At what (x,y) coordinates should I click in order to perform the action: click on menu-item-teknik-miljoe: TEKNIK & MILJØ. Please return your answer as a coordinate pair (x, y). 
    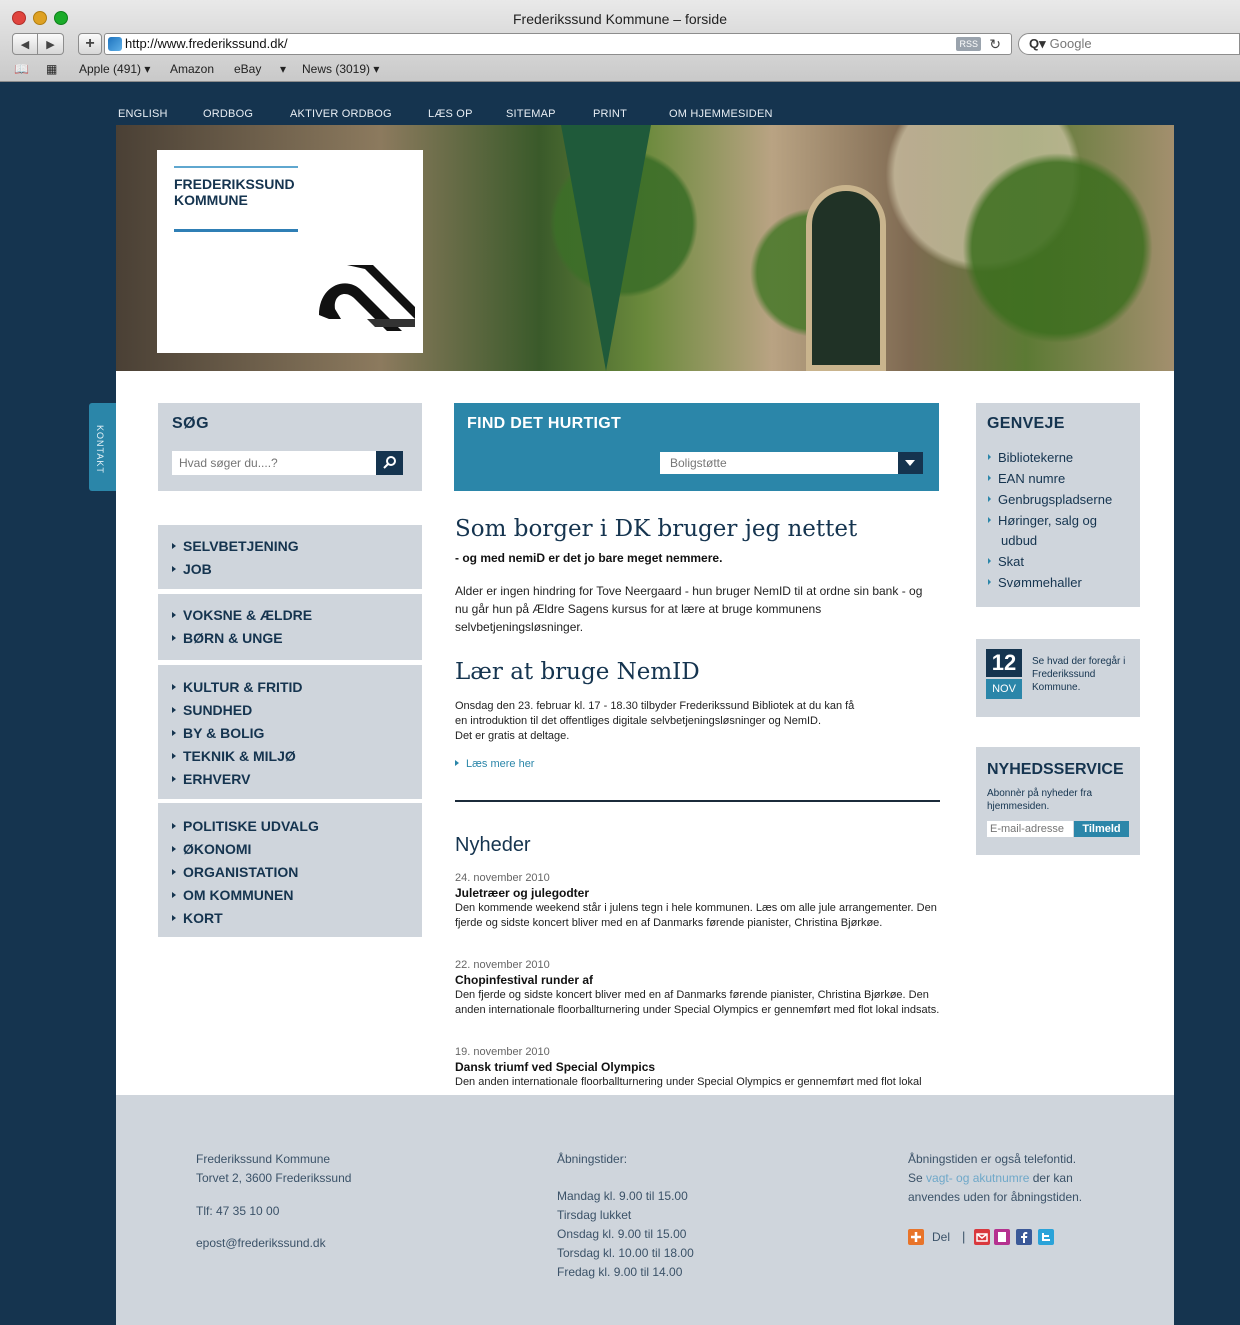
    Looking at the image, I should click on (234, 756).